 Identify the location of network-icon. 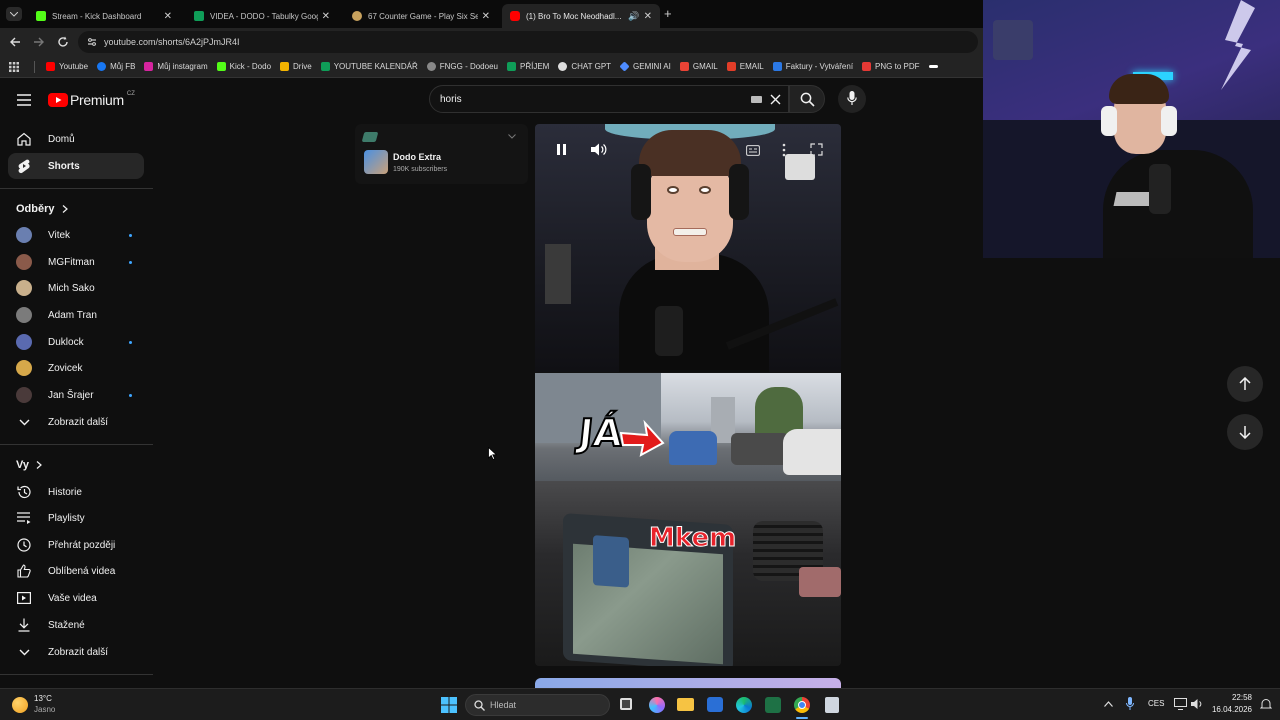
(1180, 704).